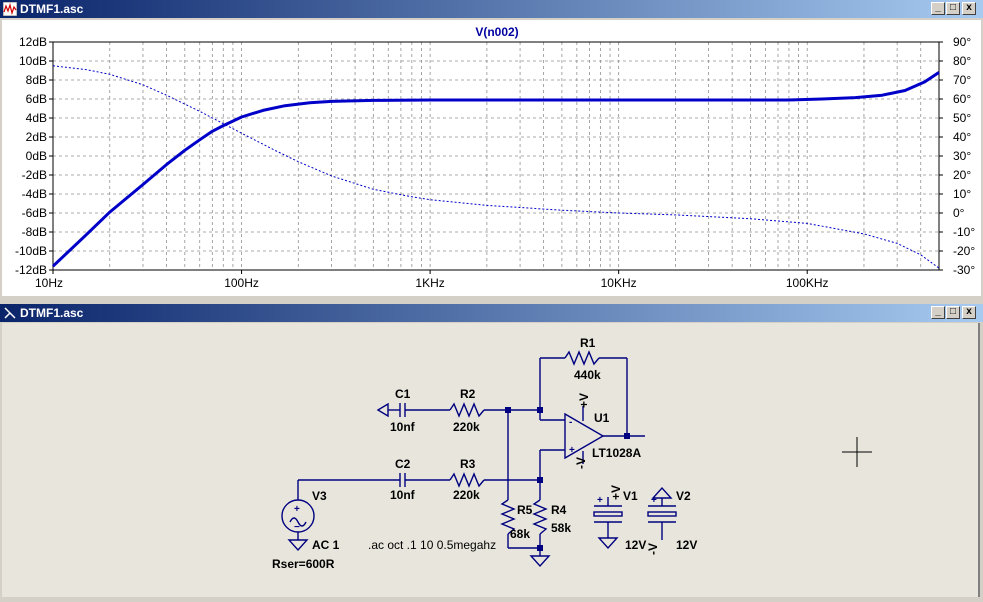 The image size is (983, 602). Describe the element at coordinates (36, 118) in the screenshot. I see `y-tick-label-left: 4dB` at that location.